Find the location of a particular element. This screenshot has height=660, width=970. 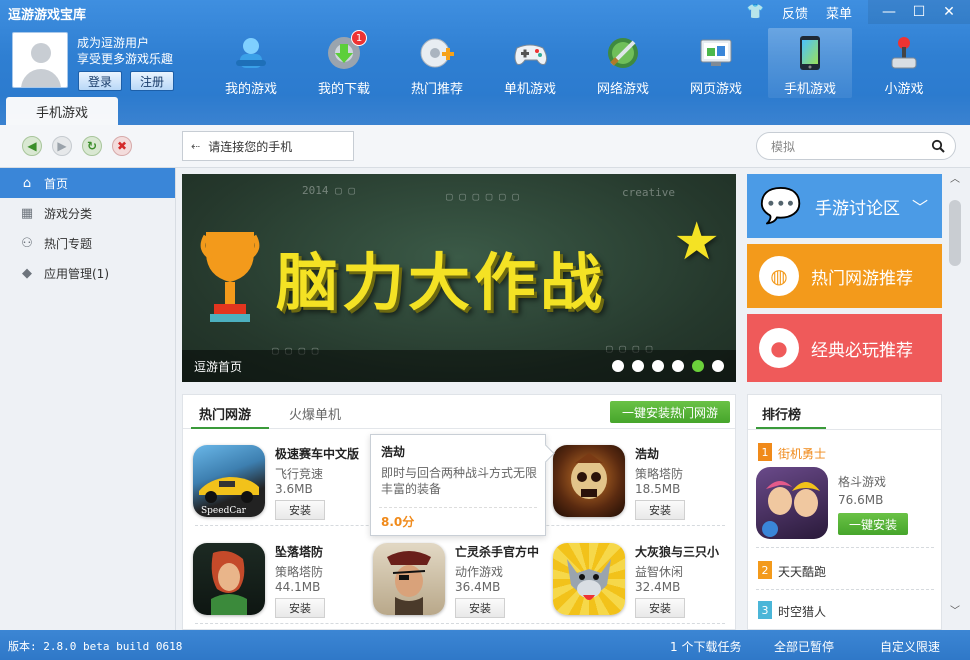

online-game-icon is located at coordinates (623, 53).